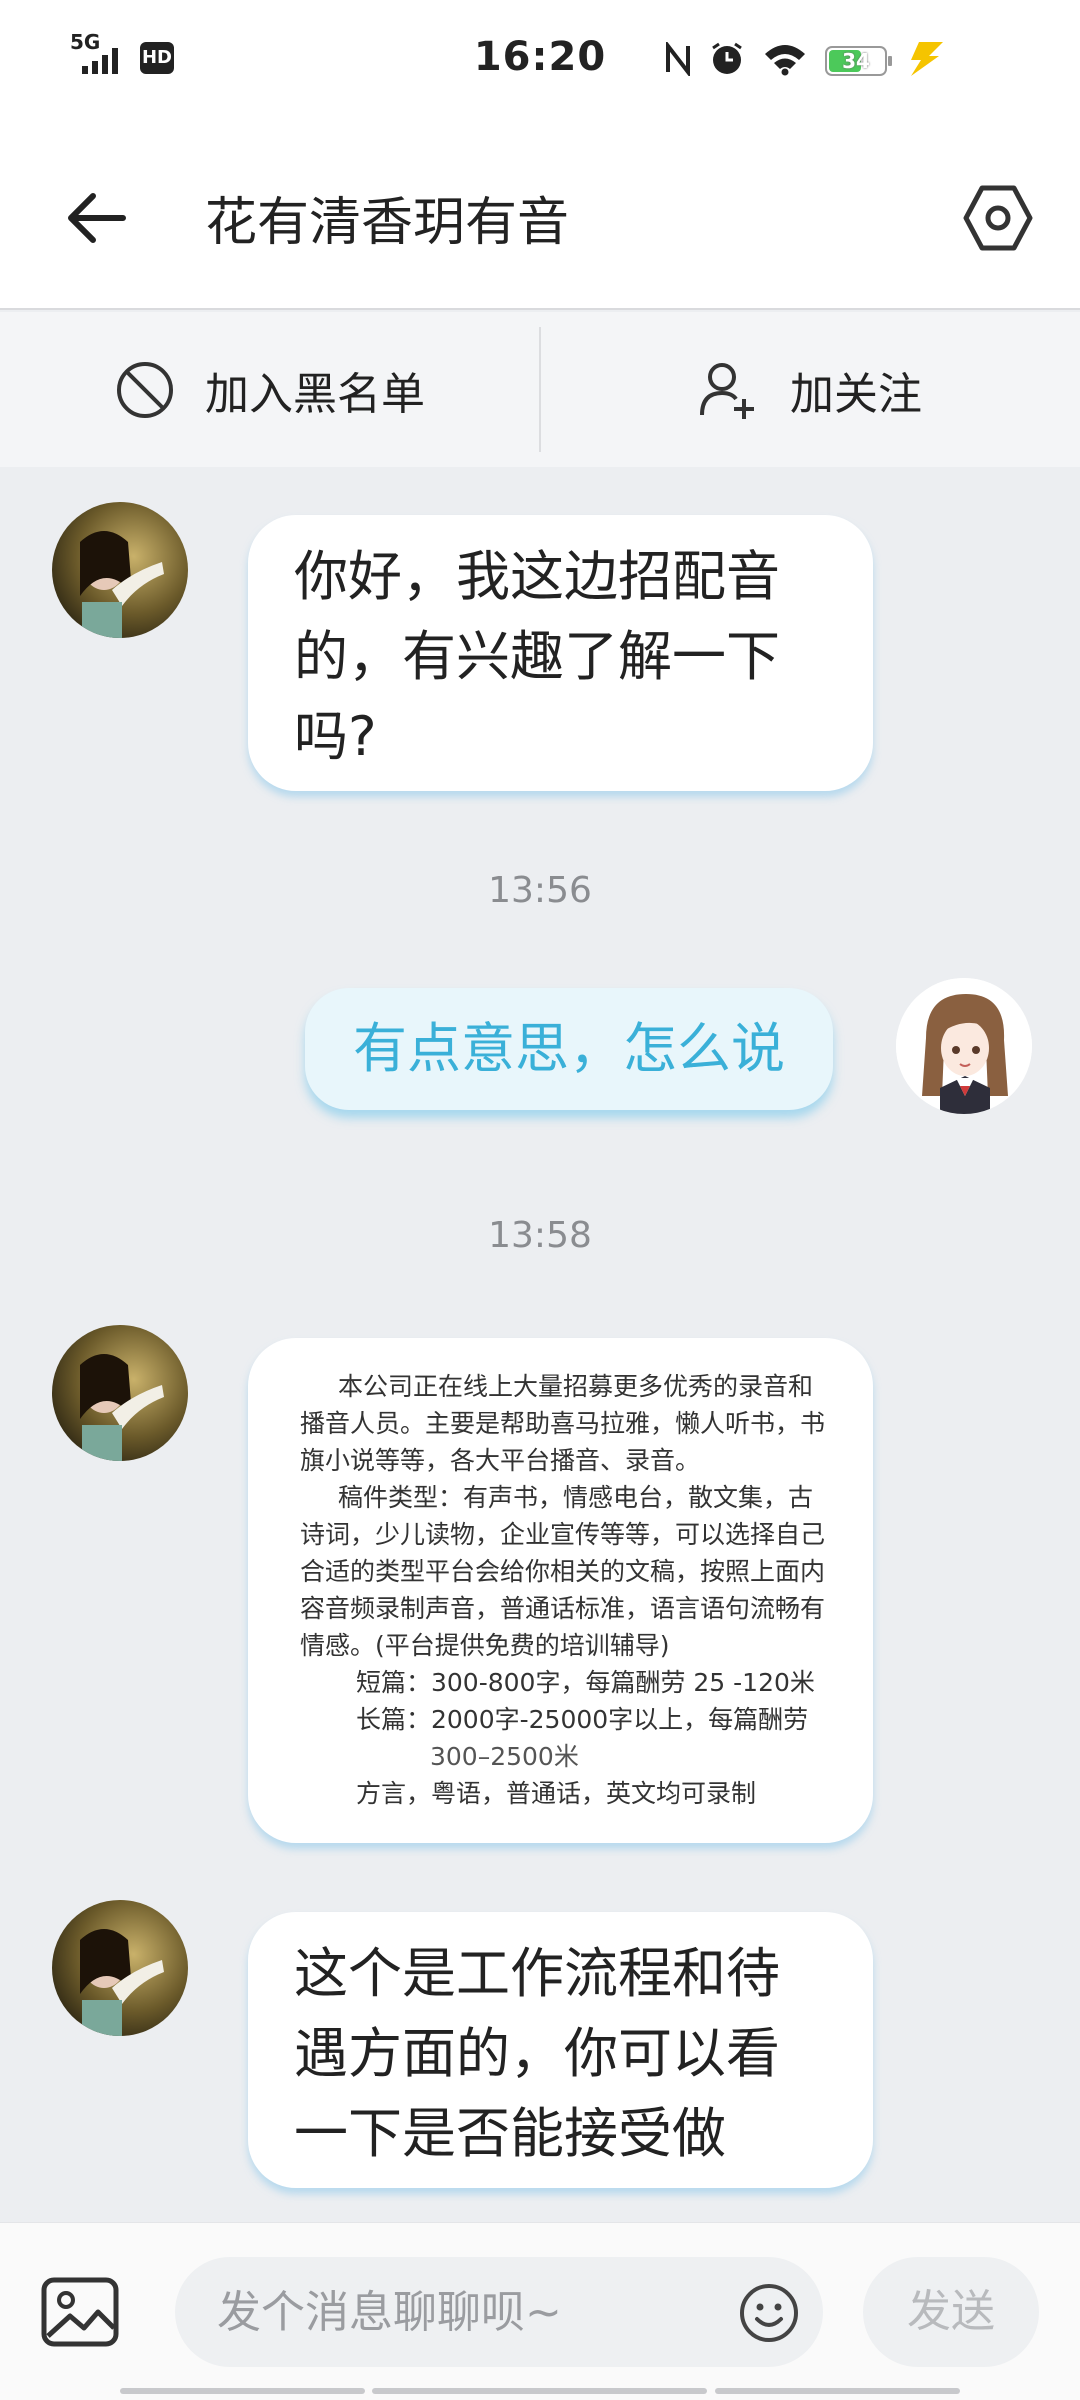 This screenshot has height=2400, width=1080. Describe the element at coordinates (537, 2053) in the screenshot. I see `message-text: 这个是工作流程和待遇方面的，你可以看一下是否能接受做` at that location.